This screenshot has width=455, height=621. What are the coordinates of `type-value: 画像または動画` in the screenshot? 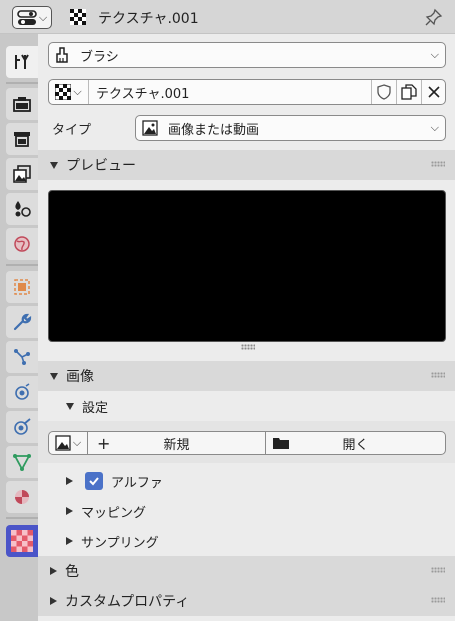 It's located at (214, 130).